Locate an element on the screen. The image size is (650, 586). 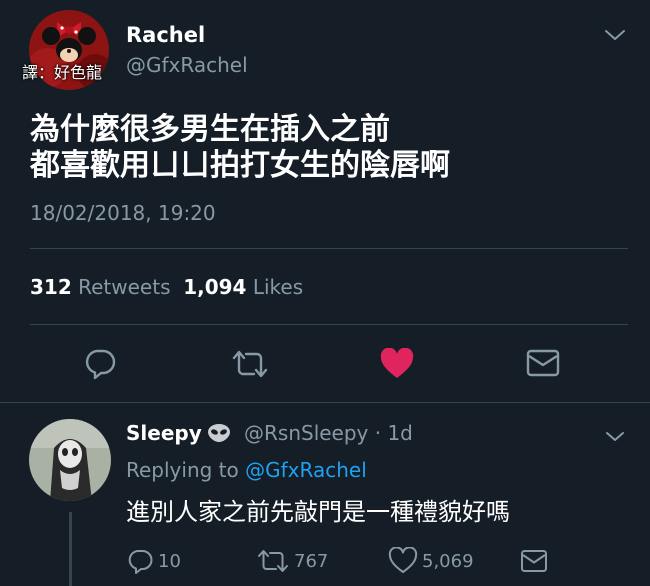
author-handle: @GfxRachel is located at coordinates (187, 65).